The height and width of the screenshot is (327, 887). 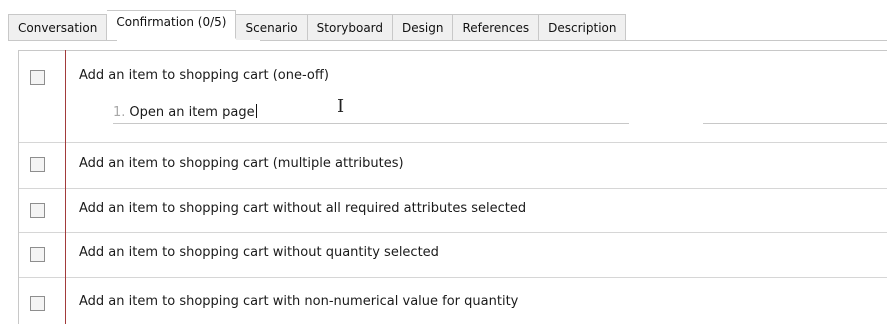 I want to click on step-input-underline-secondary, so click(x=795, y=123).